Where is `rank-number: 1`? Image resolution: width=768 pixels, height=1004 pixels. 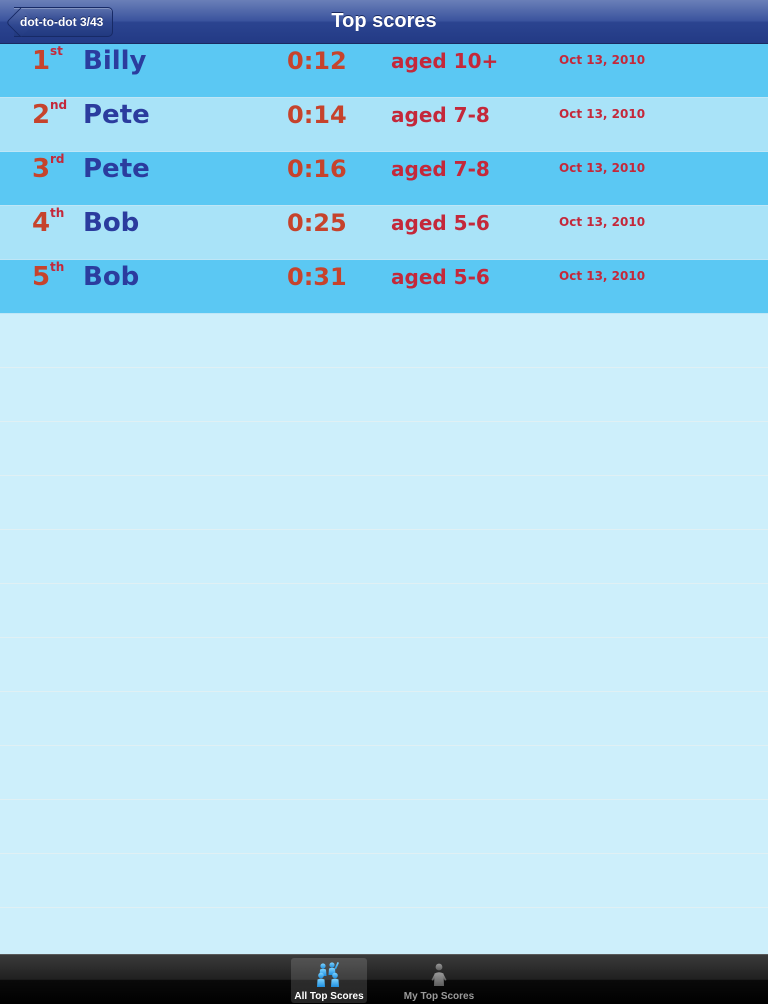
rank-number: 1 is located at coordinates (41, 61).